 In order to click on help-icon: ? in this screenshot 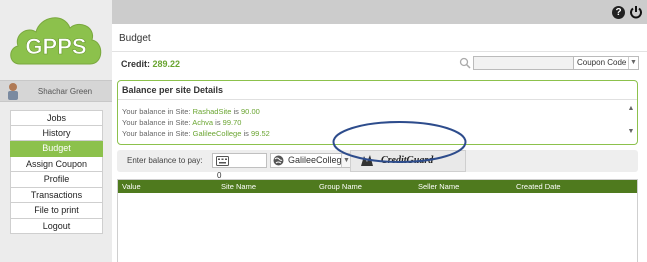, I will do `click(618, 12)`.